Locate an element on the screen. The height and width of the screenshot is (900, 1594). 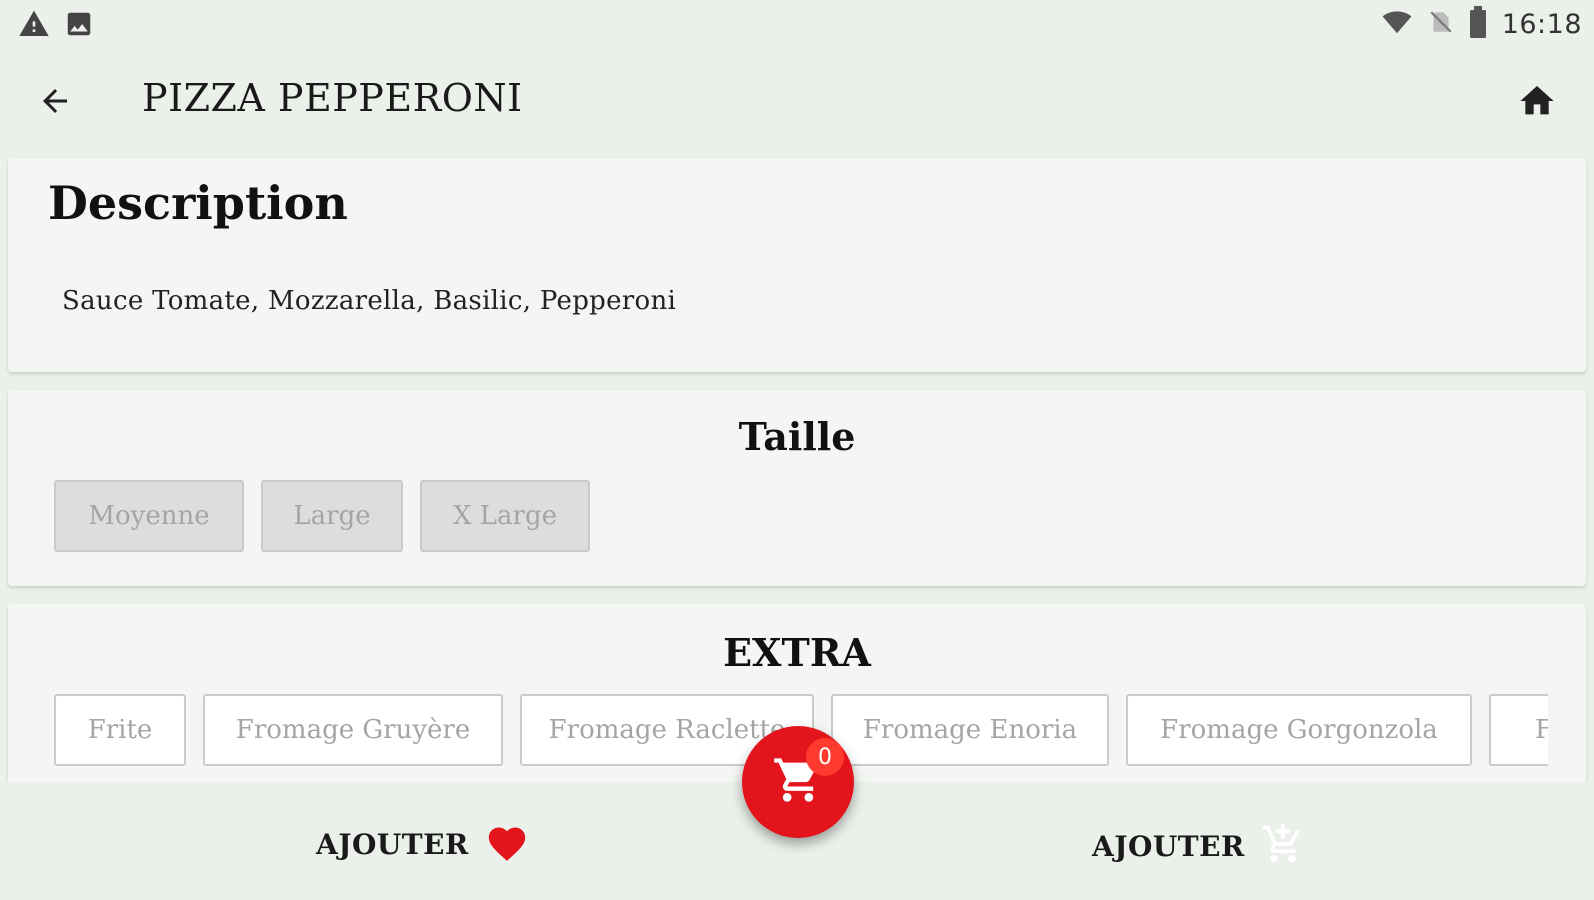
size-options: Moyenne Large X Large is located at coordinates (322, 516).